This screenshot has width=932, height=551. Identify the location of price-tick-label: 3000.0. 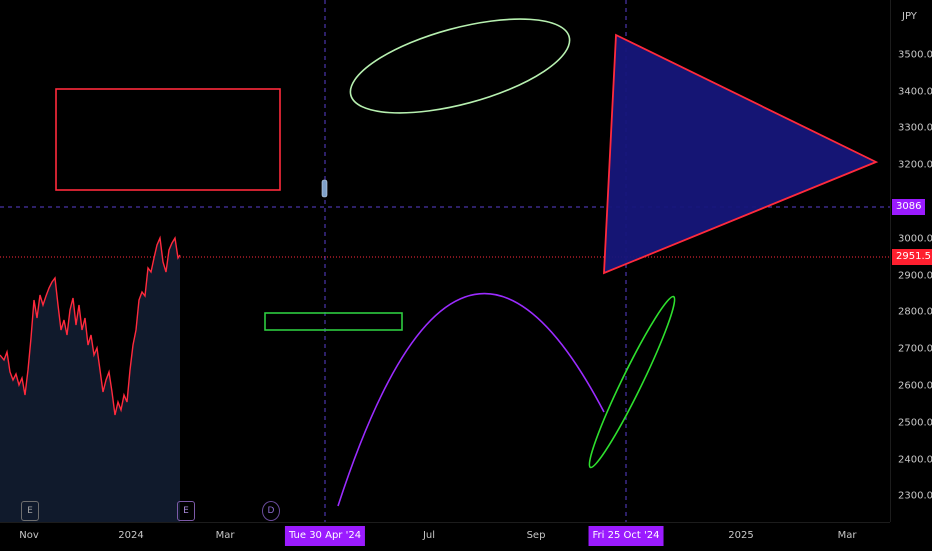
(915, 239).